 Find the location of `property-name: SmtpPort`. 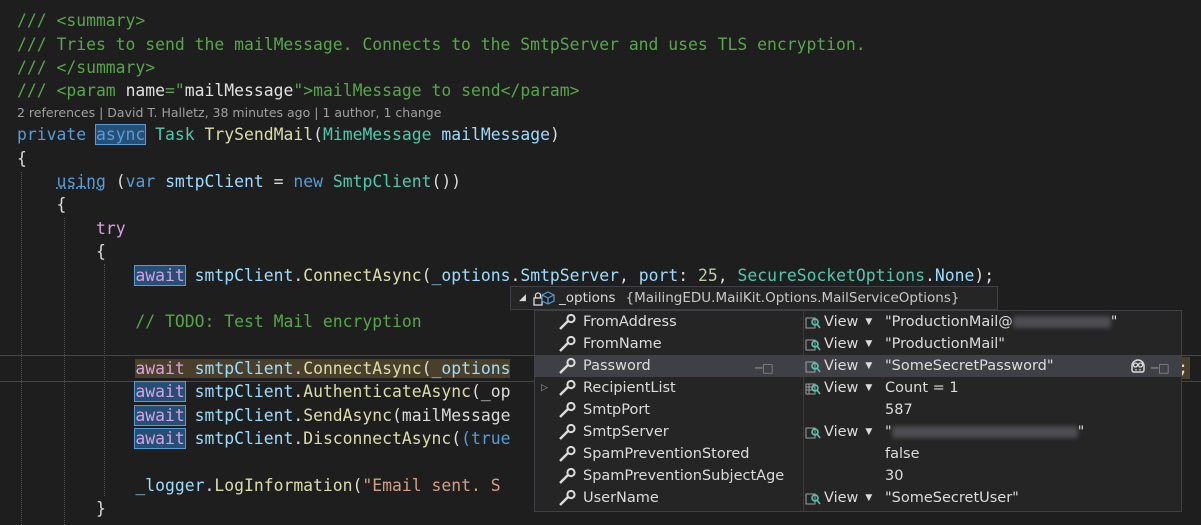

property-name: SmtpPort is located at coordinates (616, 410).